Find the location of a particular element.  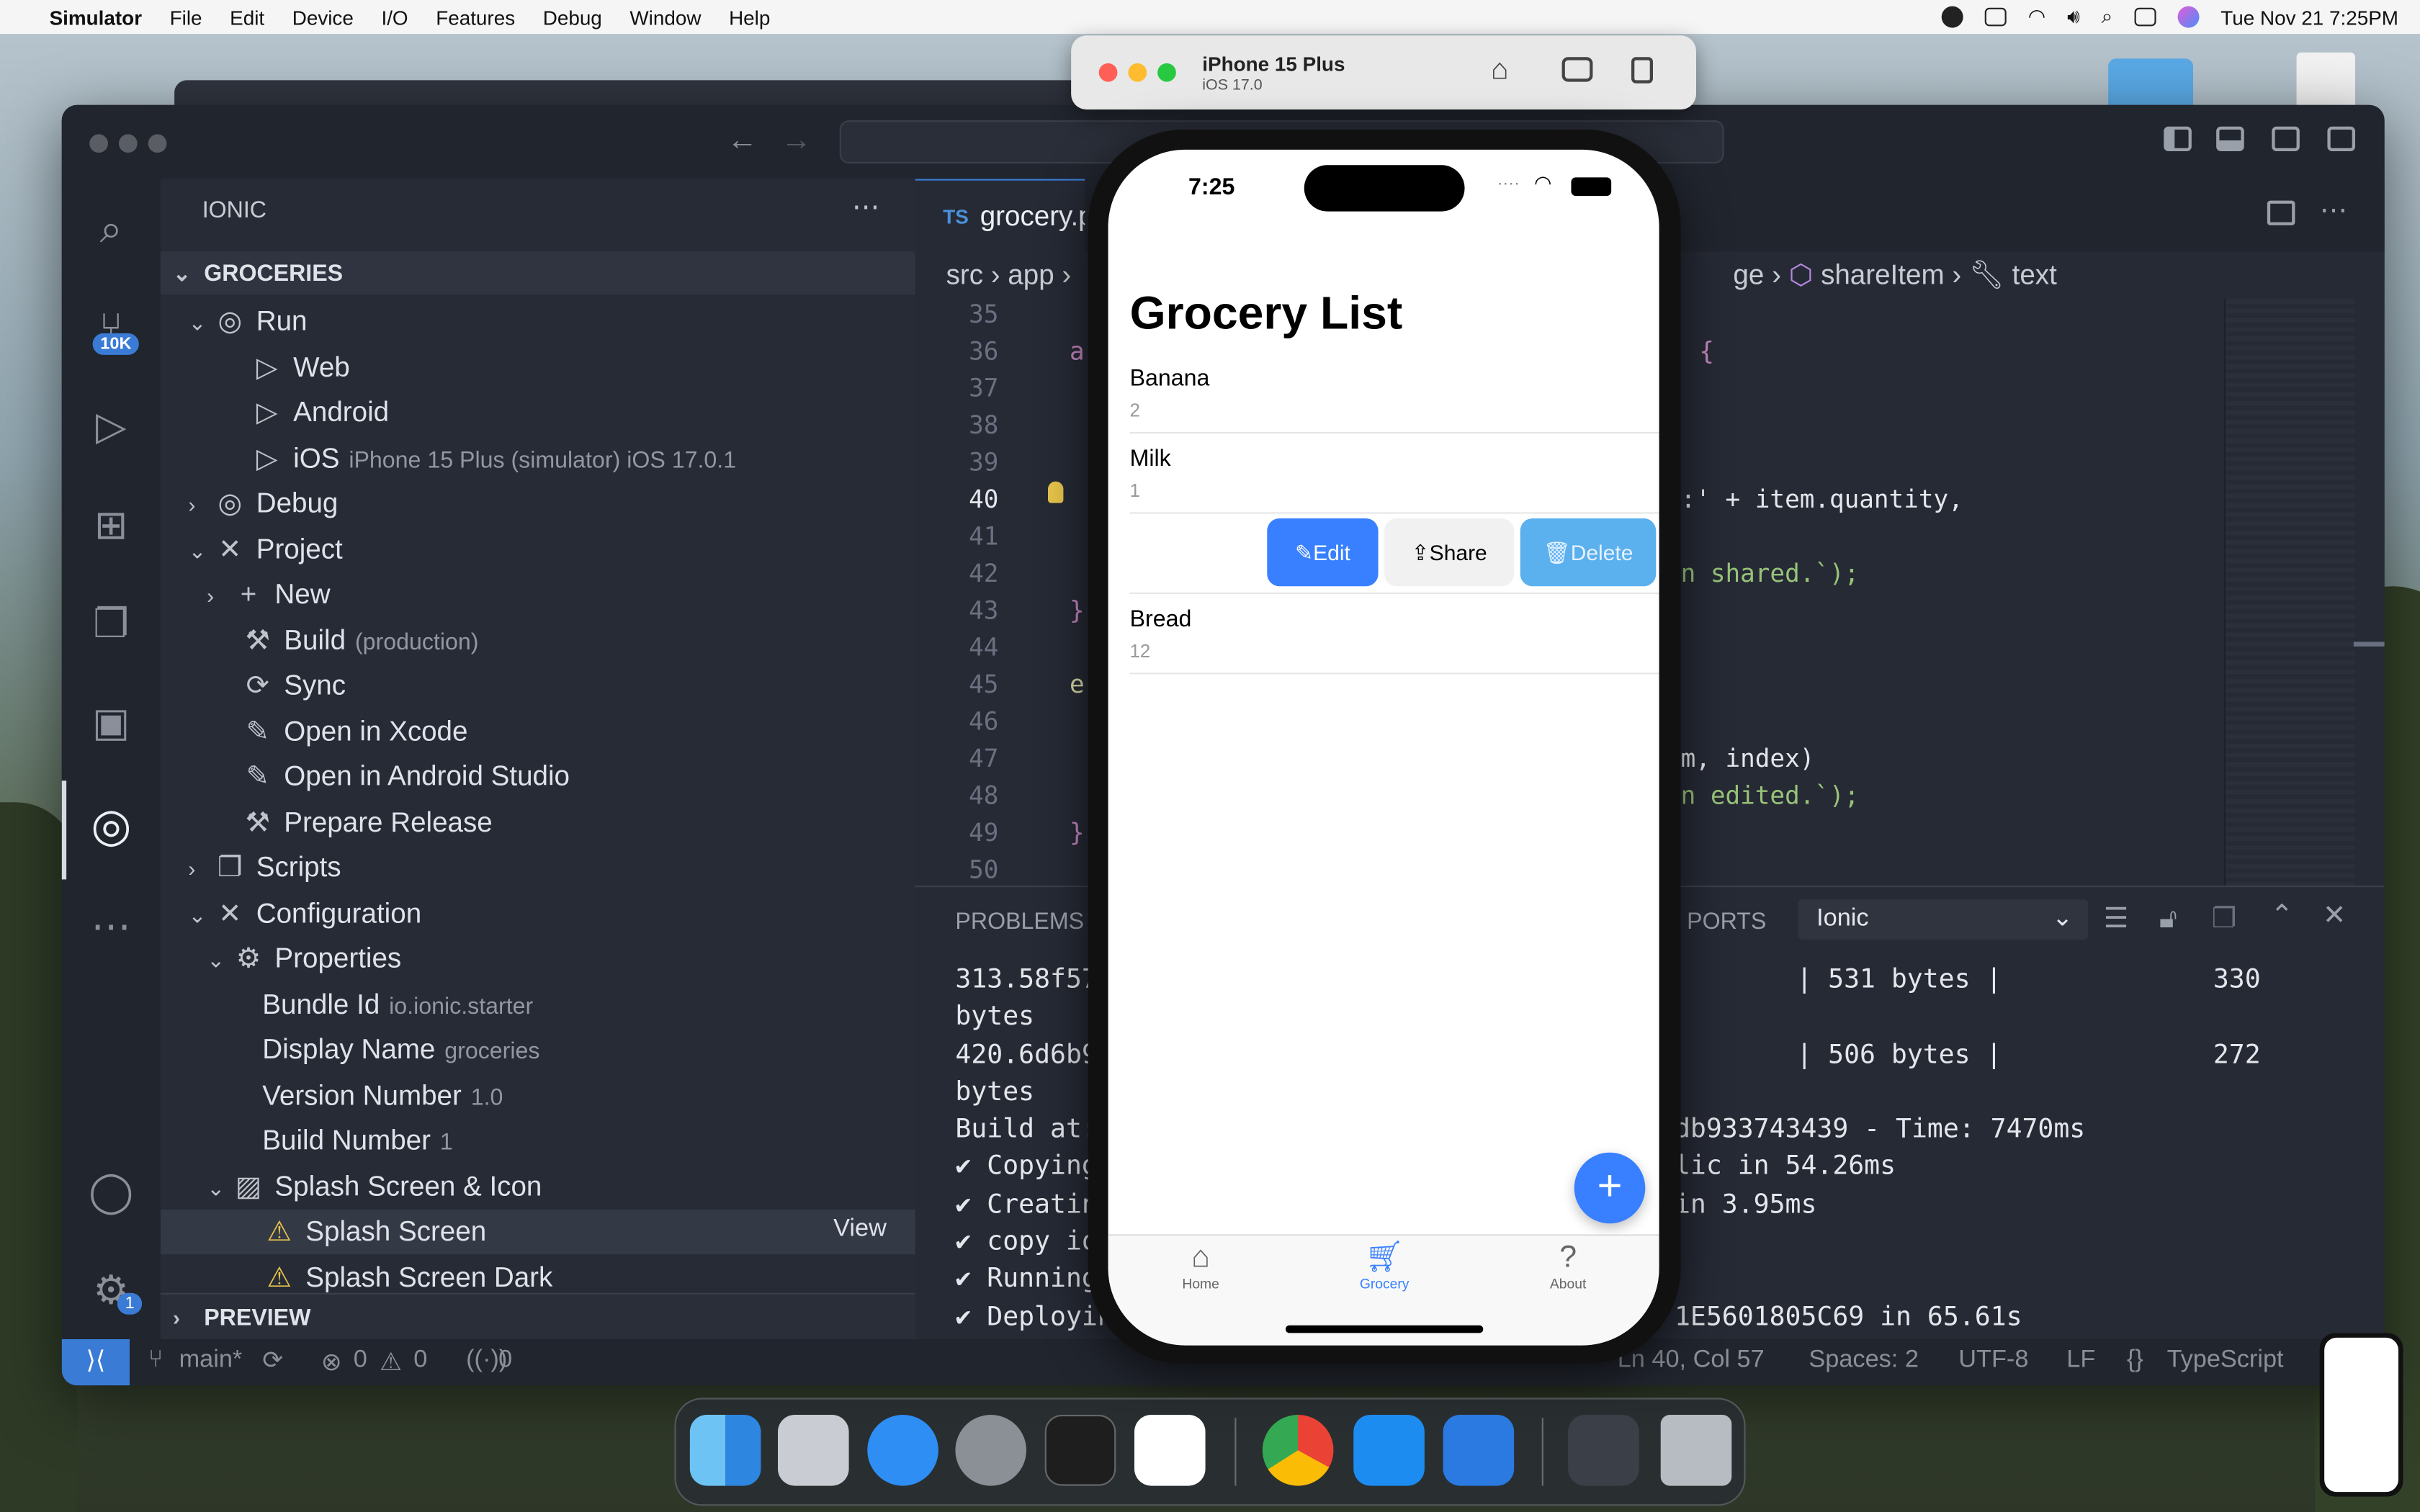

scrollbar is located at coordinates (2369, 644).